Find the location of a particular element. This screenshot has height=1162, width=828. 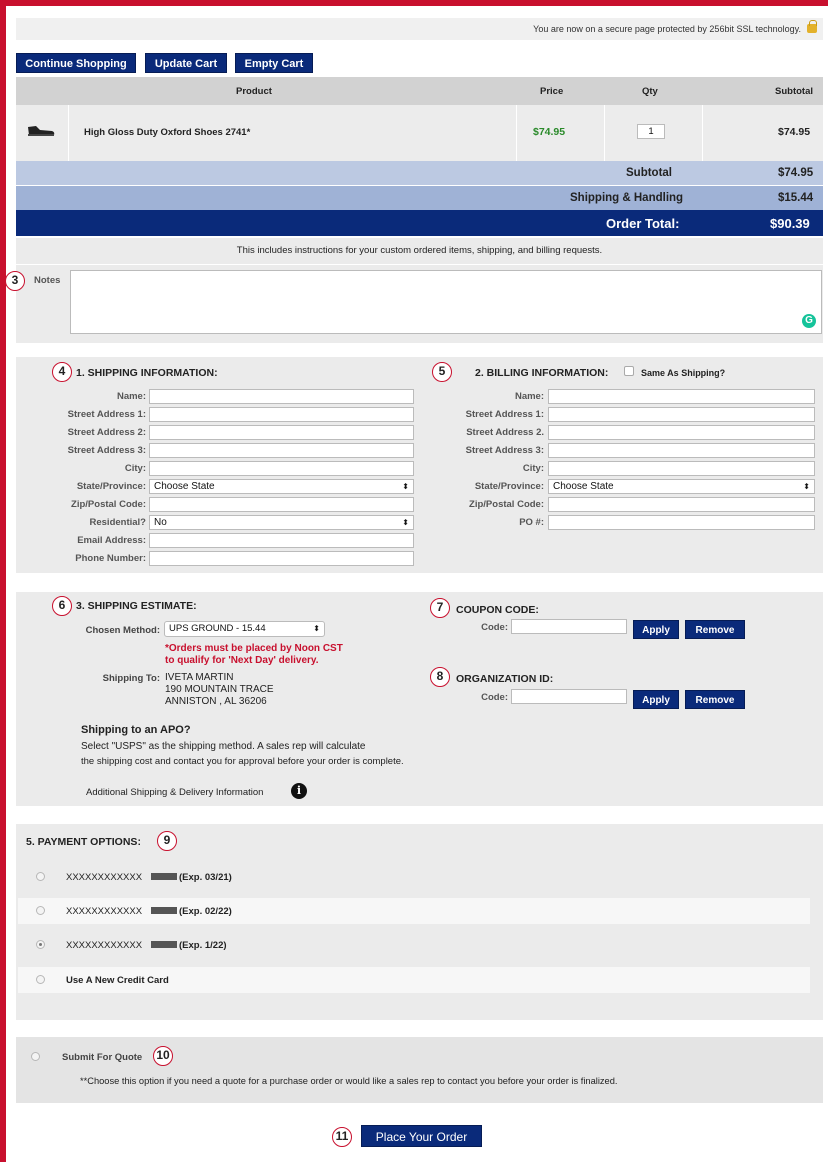

grammarly-icon: G is located at coordinates (809, 321).